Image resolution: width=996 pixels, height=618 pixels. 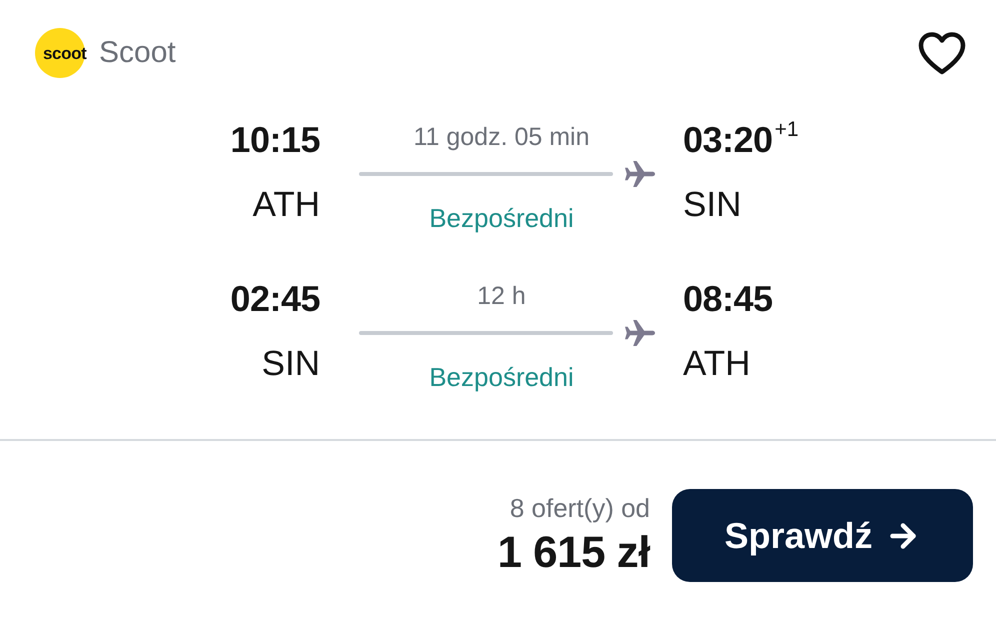 I want to click on offers-count: 8 ofert(y) od, so click(x=580, y=508).